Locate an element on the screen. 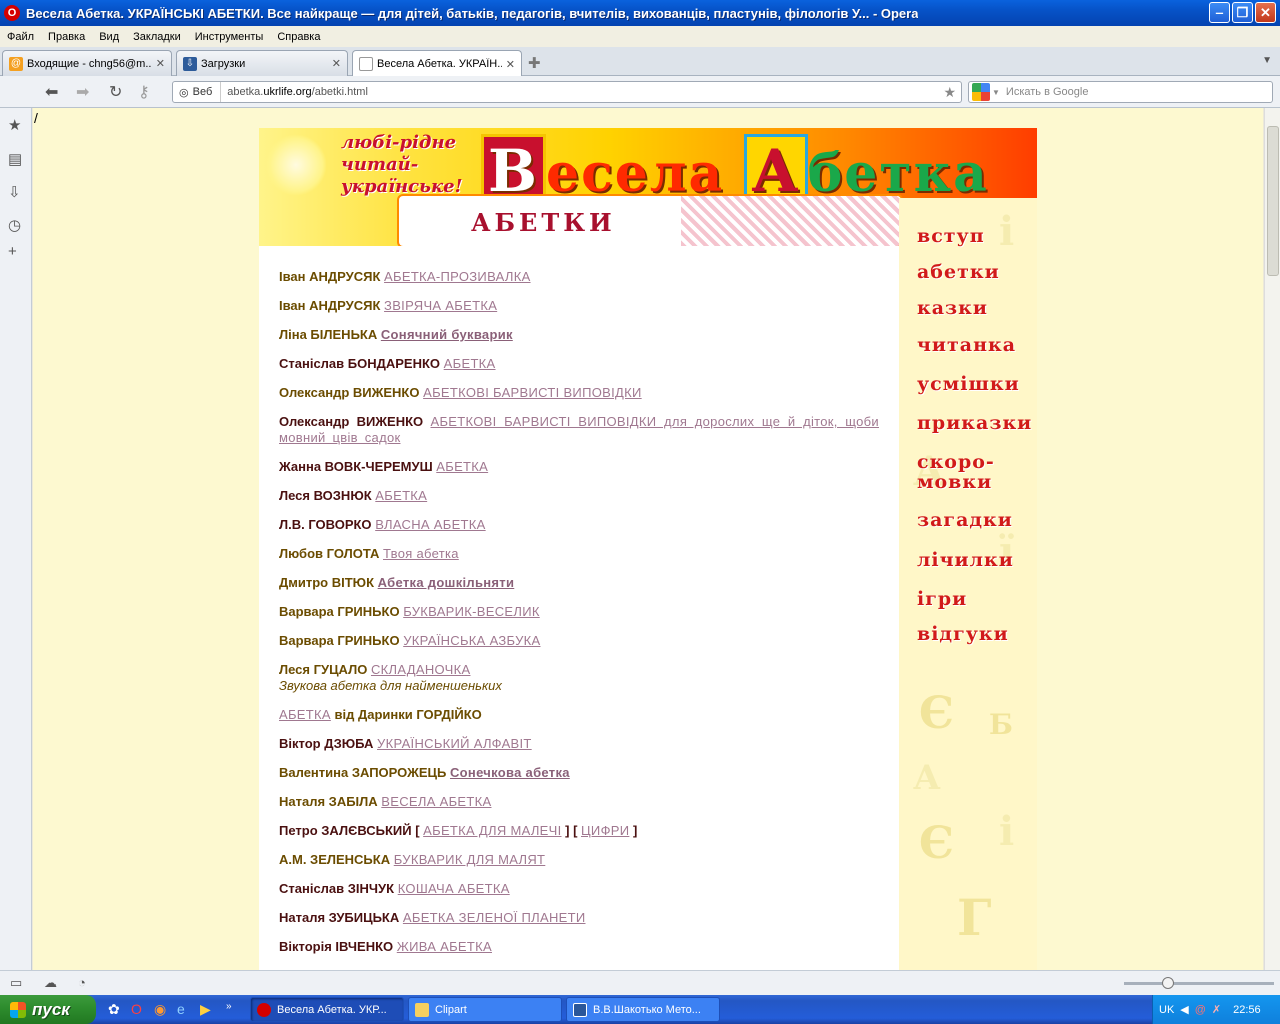  tab-menu-chevron-icon: ▼ is located at coordinates (1267, 60).